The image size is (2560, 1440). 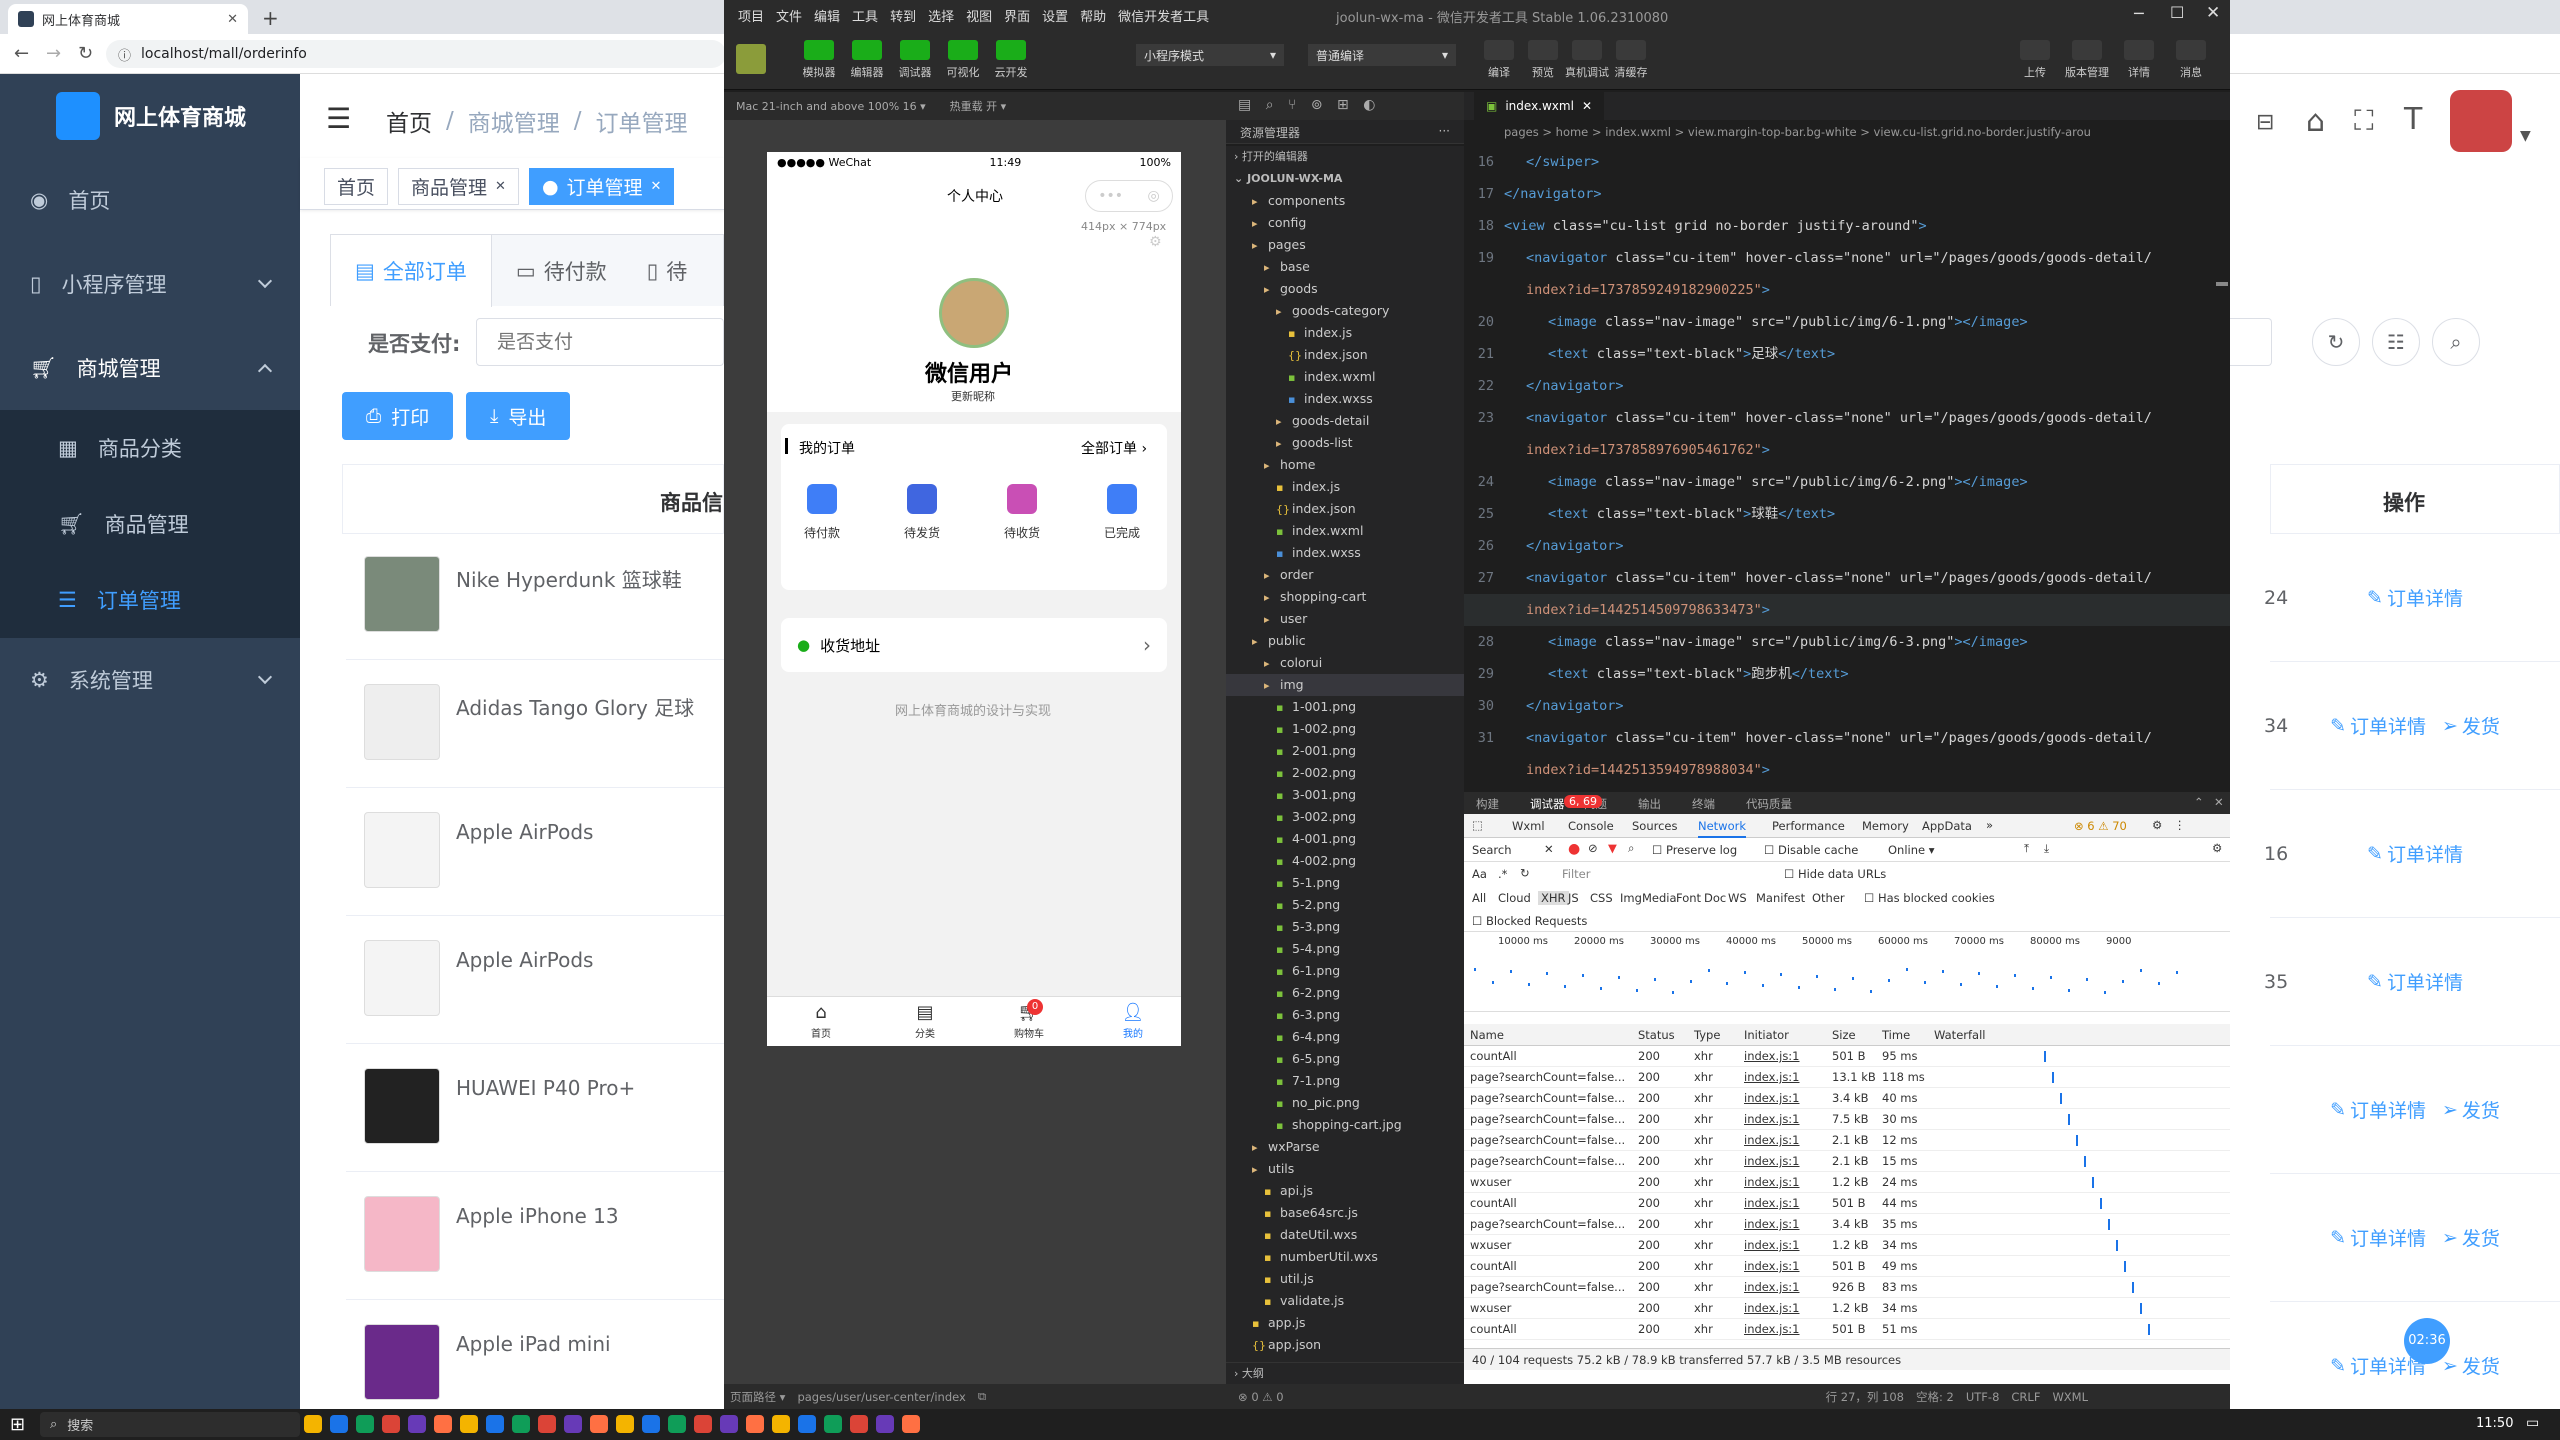 I want to click on folder-item: ▸ utils, so click(x=1345, y=1169).